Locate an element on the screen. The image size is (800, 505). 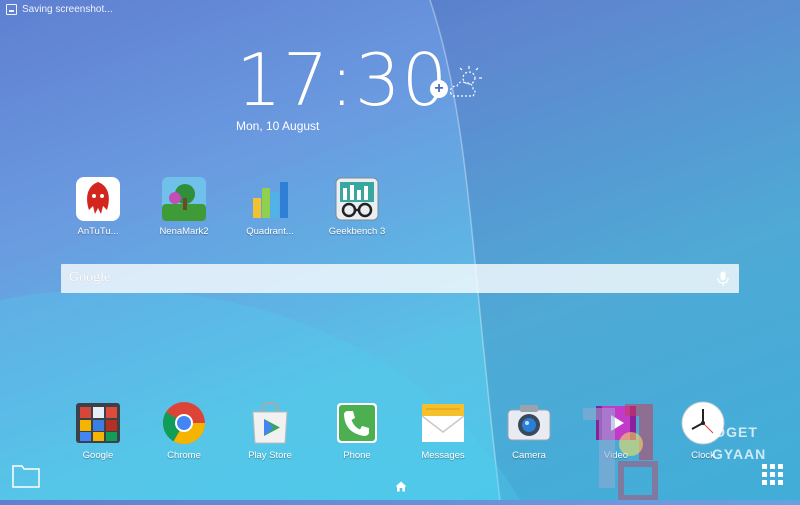
dock-app-google: Google is located at coordinates (98, 430).